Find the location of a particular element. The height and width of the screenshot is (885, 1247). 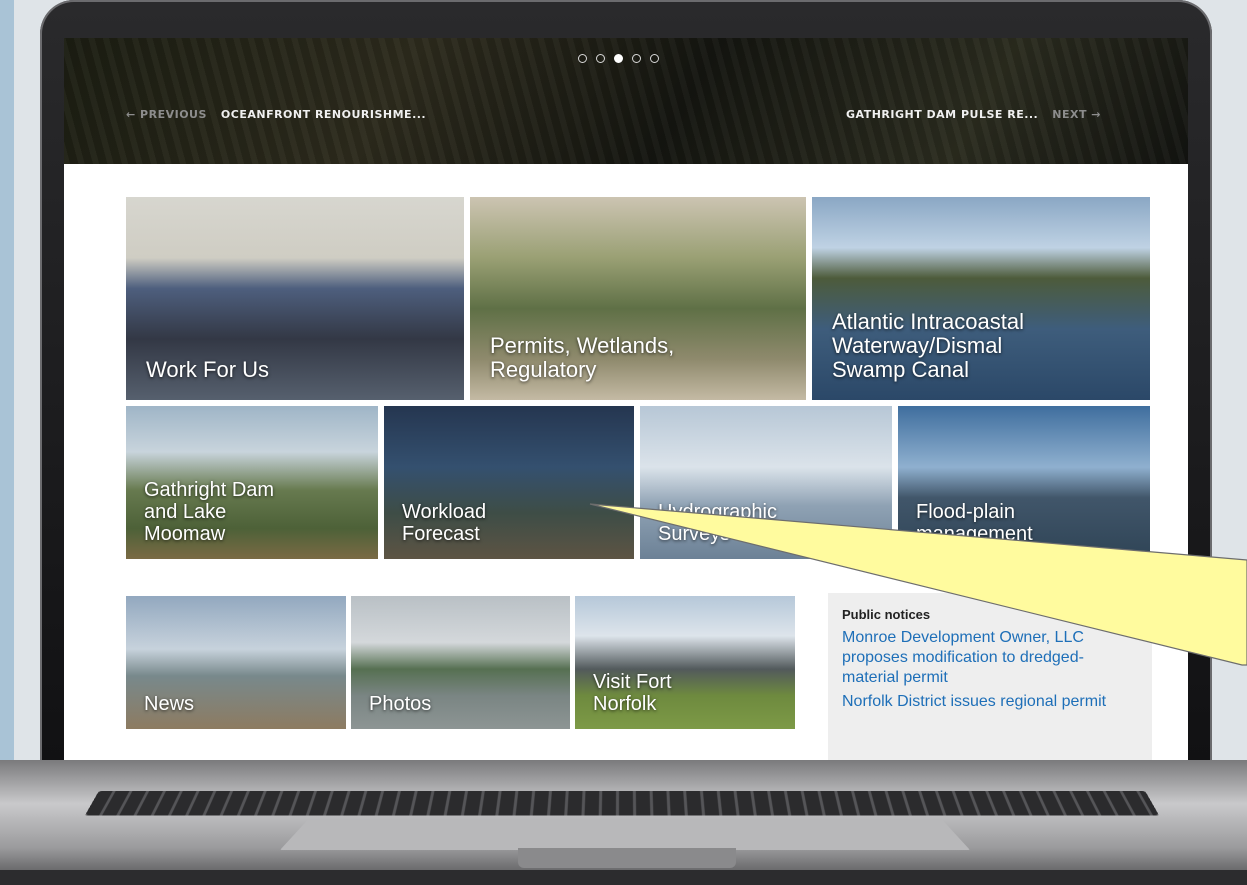

public-notices-title: Public notices is located at coordinates (886, 614).